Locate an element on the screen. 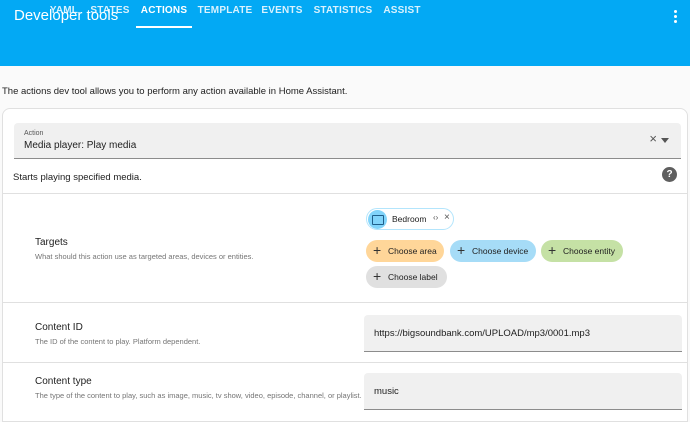  choose-label-button: + Choose label is located at coordinates (406, 277).